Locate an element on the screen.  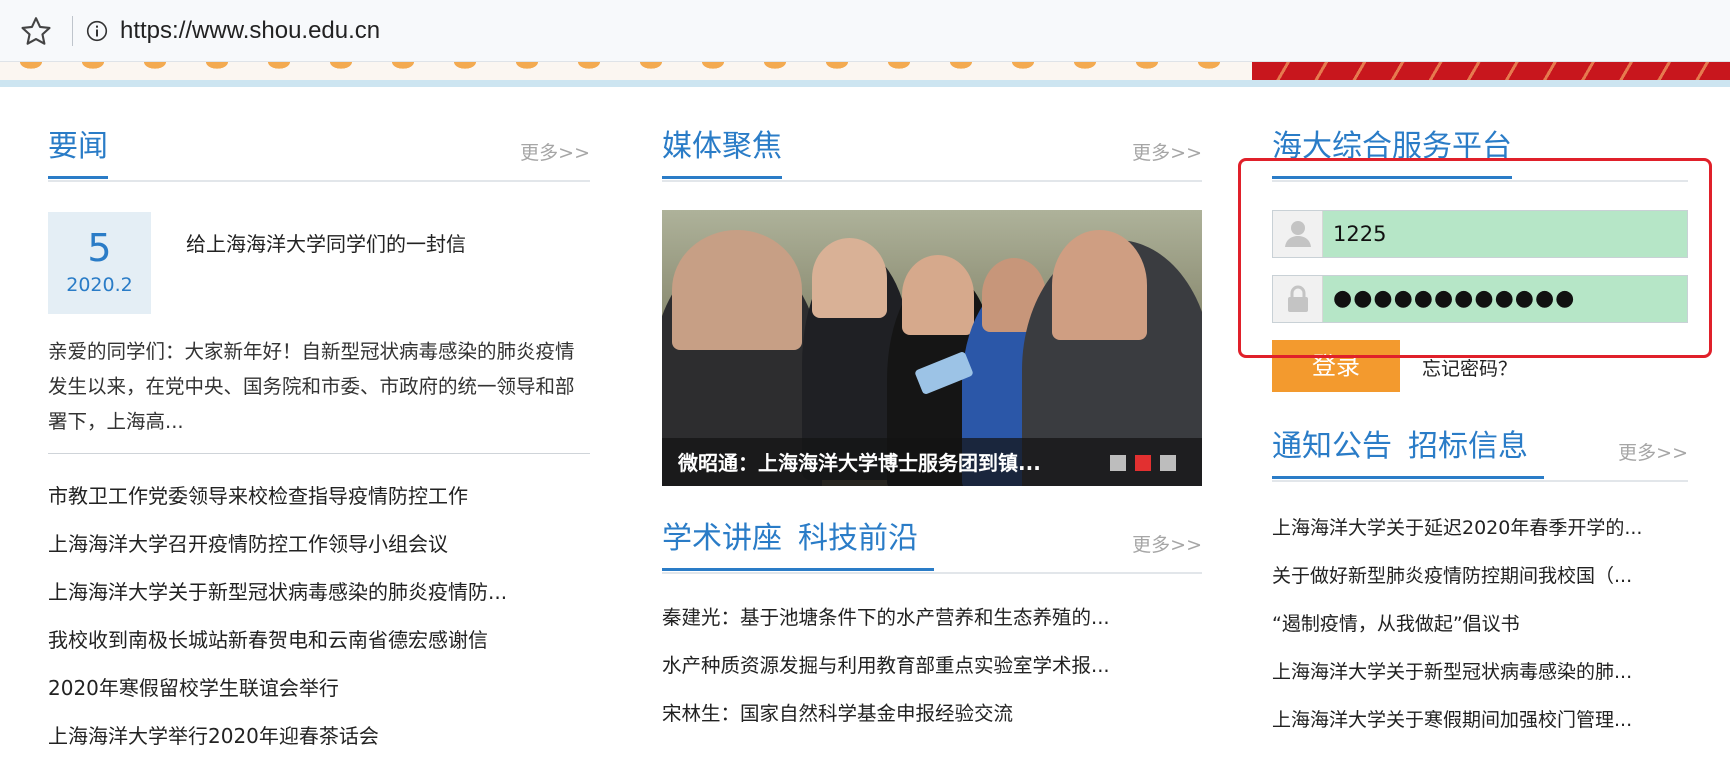
academic-header: 学术讲座 科技前沿 更多>> is located at coordinates (932, 544).